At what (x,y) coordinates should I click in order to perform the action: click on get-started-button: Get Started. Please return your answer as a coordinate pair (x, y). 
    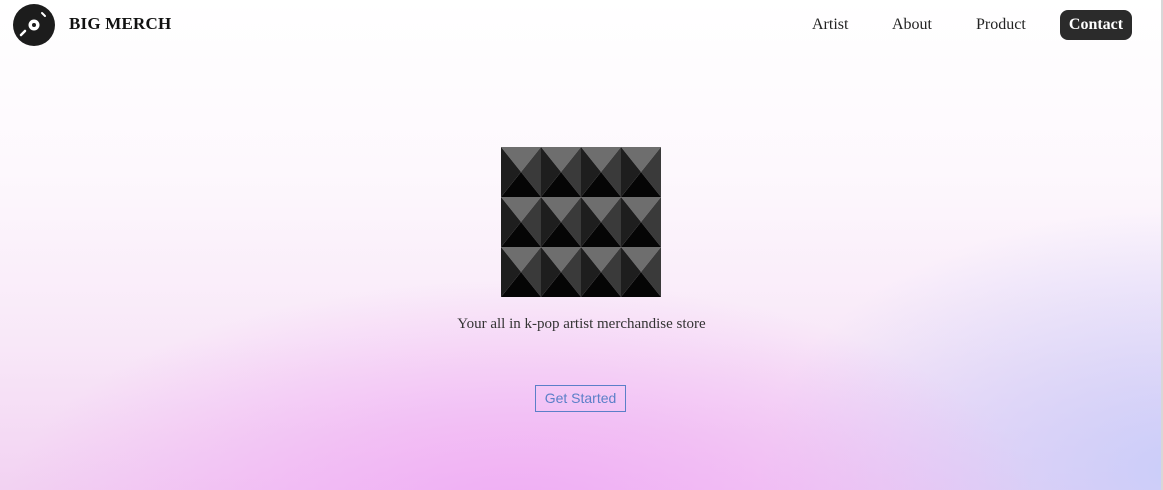
    Looking at the image, I should click on (580, 398).